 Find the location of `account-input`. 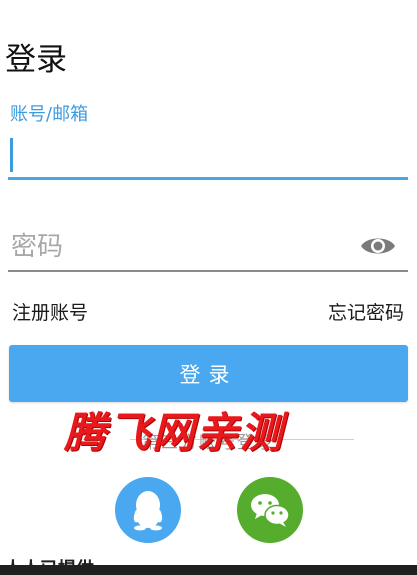

account-input is located at coordinates (208, 156).